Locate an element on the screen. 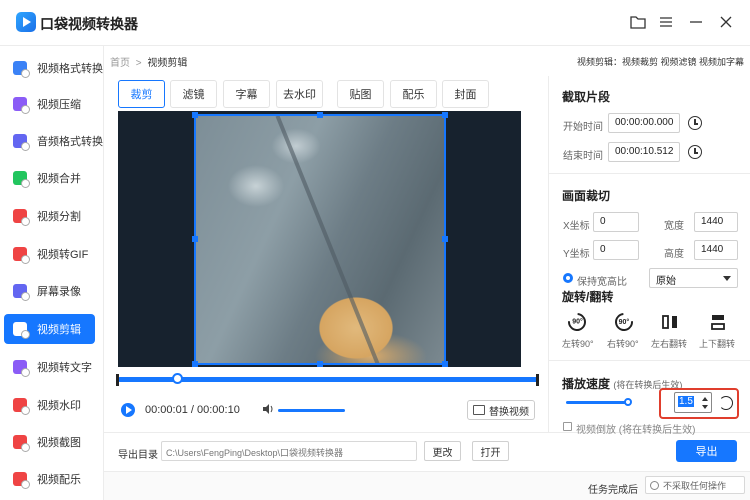 The height and width of the screenshot is (500, 750). sidebar-item-label: 视频格式转换 is located at coordinates (70, 69).